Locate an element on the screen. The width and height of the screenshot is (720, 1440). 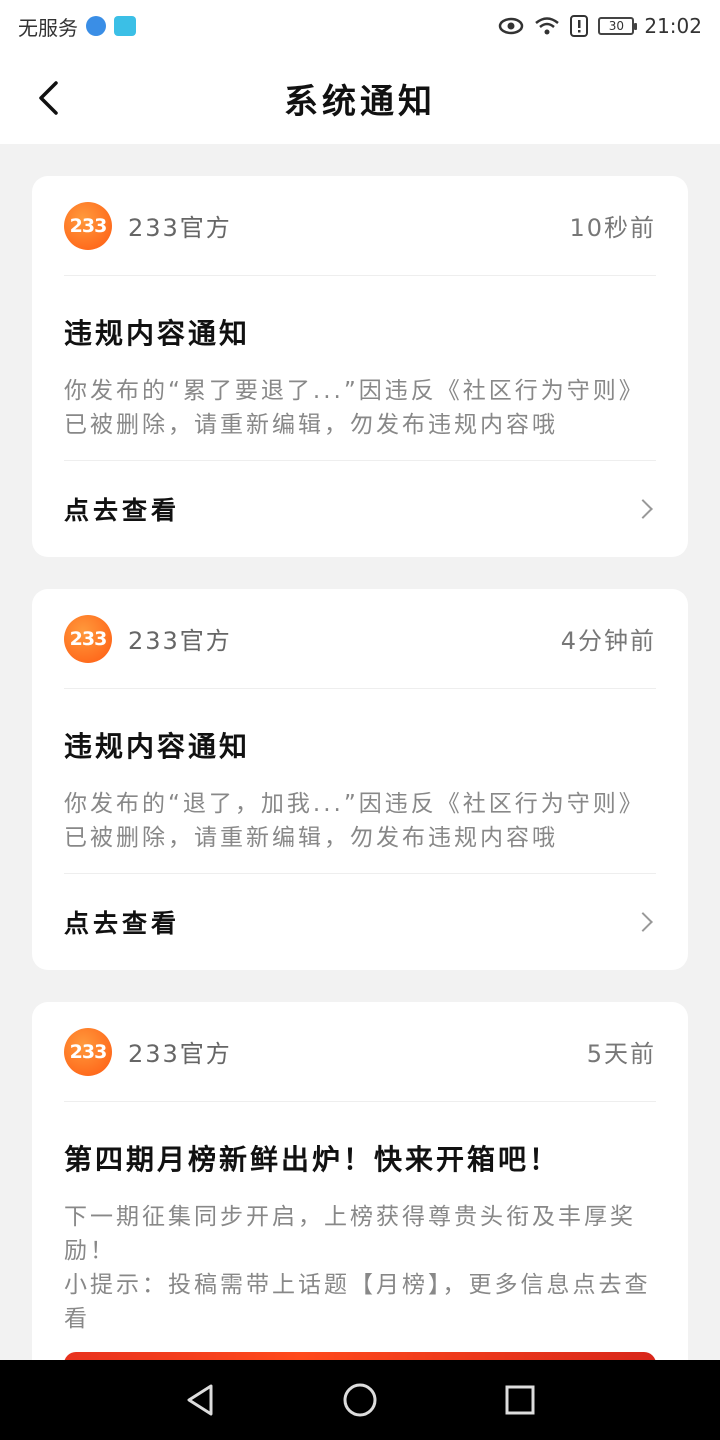
circle-home-icon is located at coordinates (360, 1400).